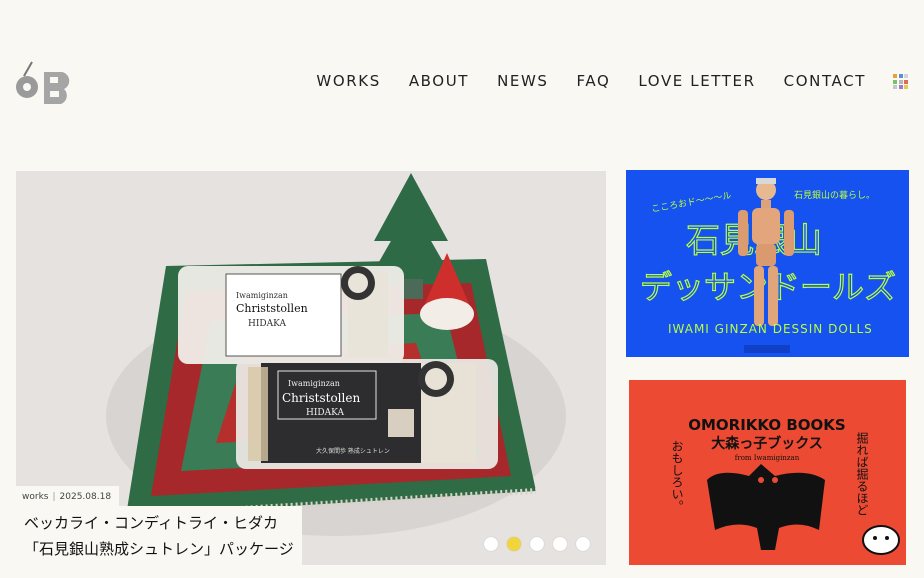  I want to click on grid-menu-icon, so click(900, 81).